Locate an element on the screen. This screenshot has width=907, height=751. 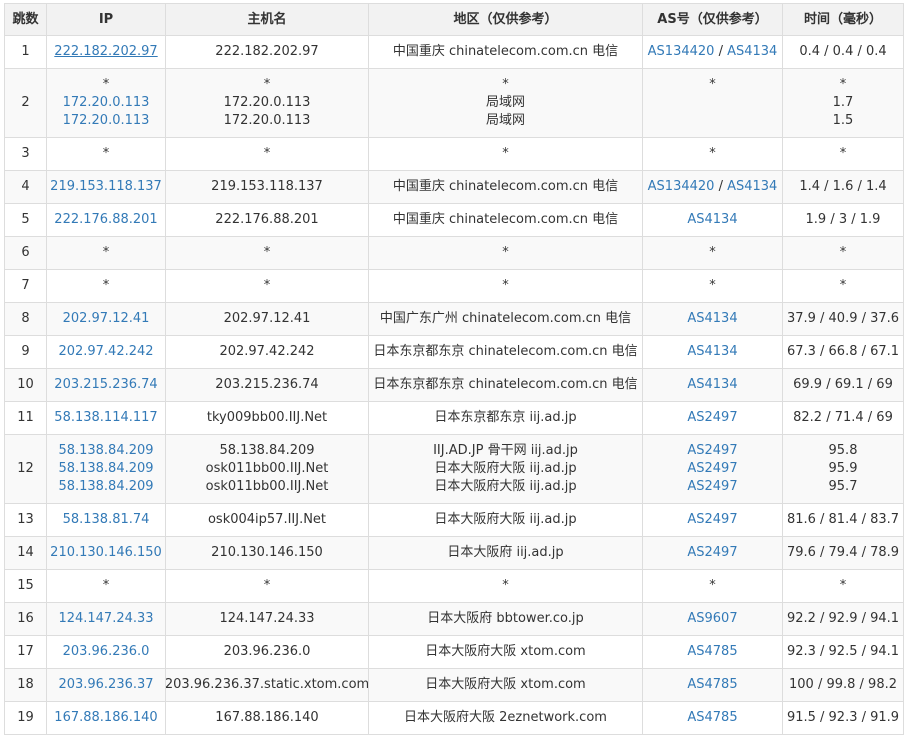
ip-lines: 222.182.202.97 is located at coordinates (106, 52).